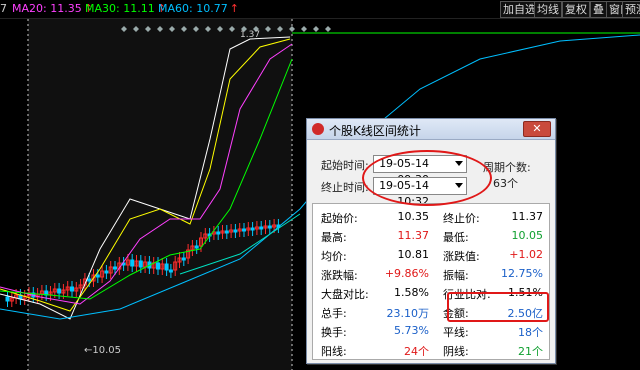 This screenshot has height=370, width=640. Describe the element at coordinates (339, 218) in the screenshot. I see `stat-label: 起始价:` at that location.